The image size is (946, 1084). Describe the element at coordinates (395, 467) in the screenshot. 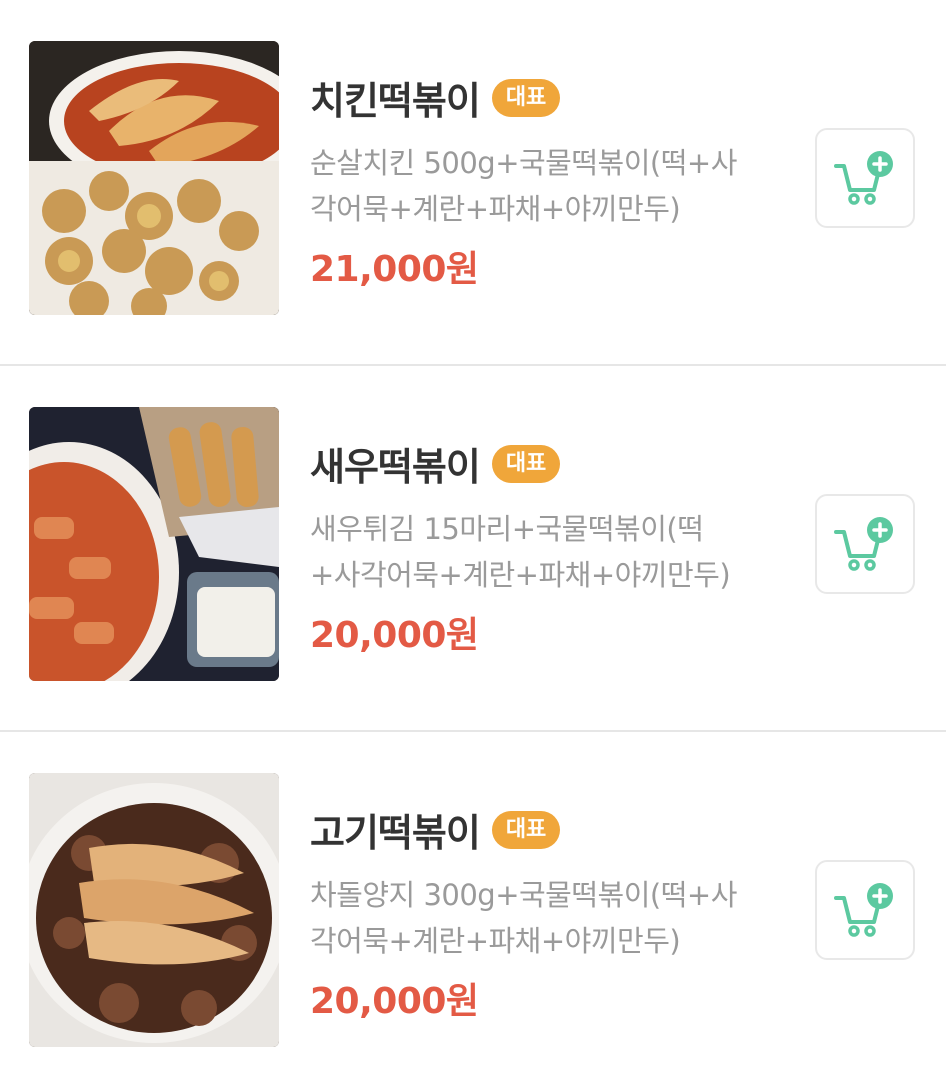

I see `menu-item-name: 새우떡볶이` at that location.